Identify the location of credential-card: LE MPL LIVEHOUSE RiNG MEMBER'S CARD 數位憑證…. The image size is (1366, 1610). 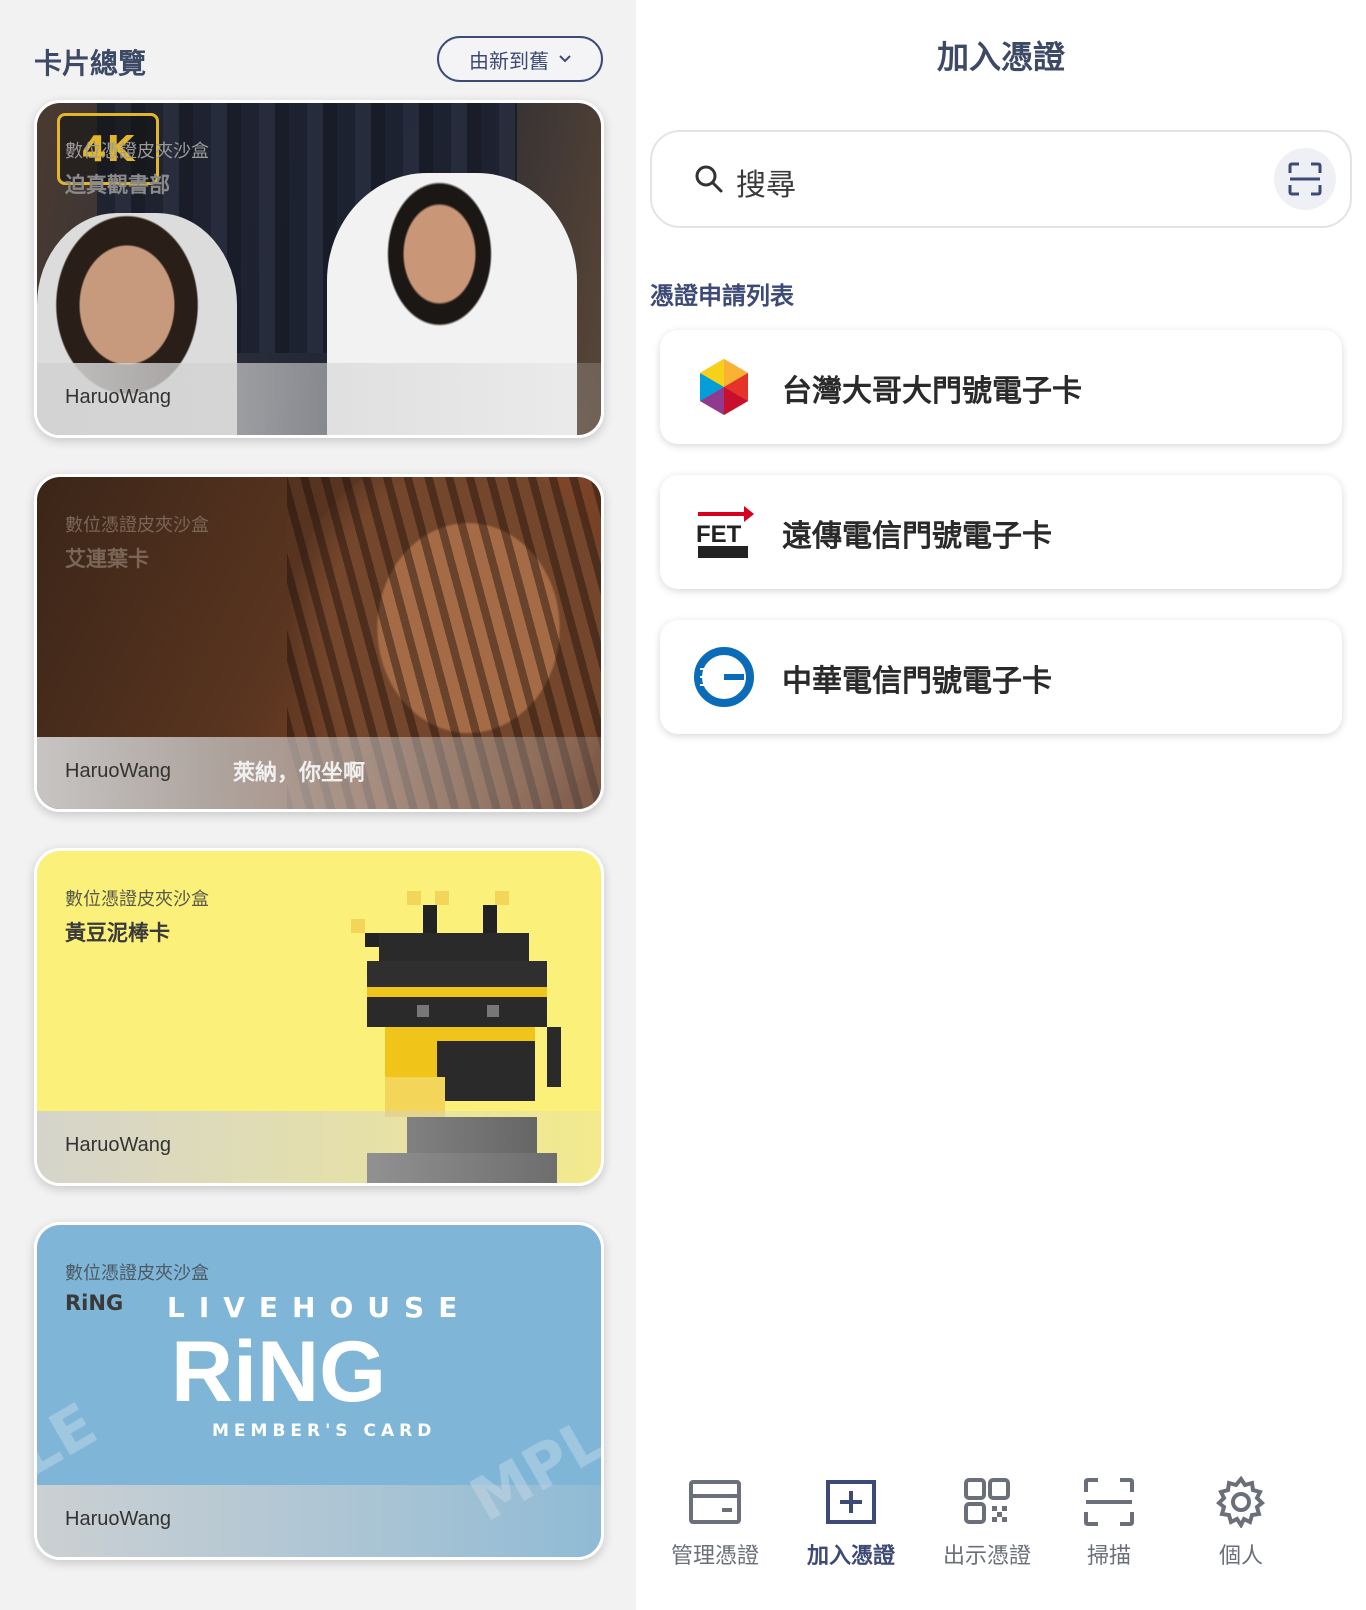
(319, 1391).